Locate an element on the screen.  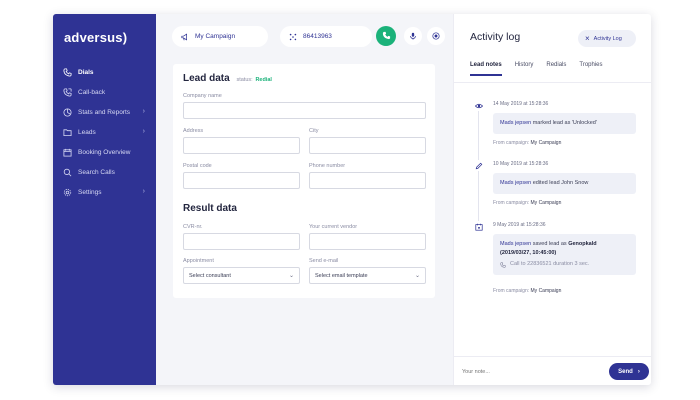
email-template-select: Select email template ⌄ is located at coordinates (367, 275).